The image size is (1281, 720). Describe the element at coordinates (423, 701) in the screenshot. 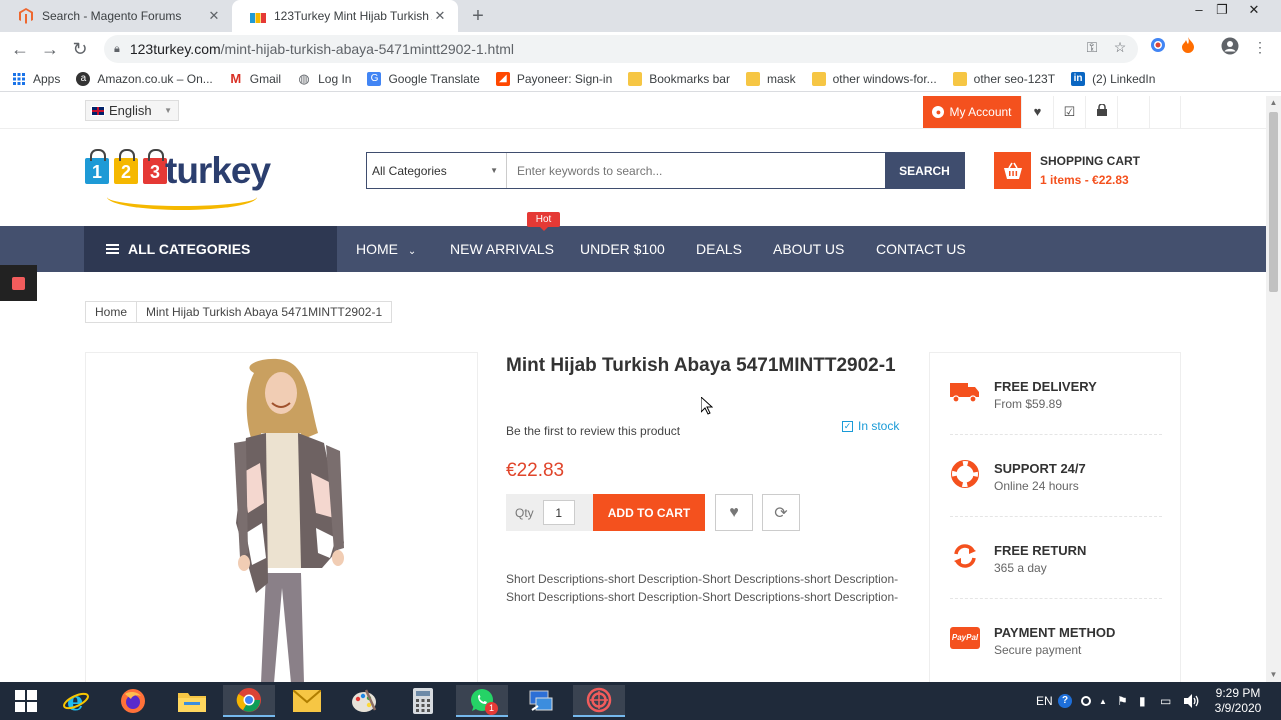

I see `calculator-icon` at that location.